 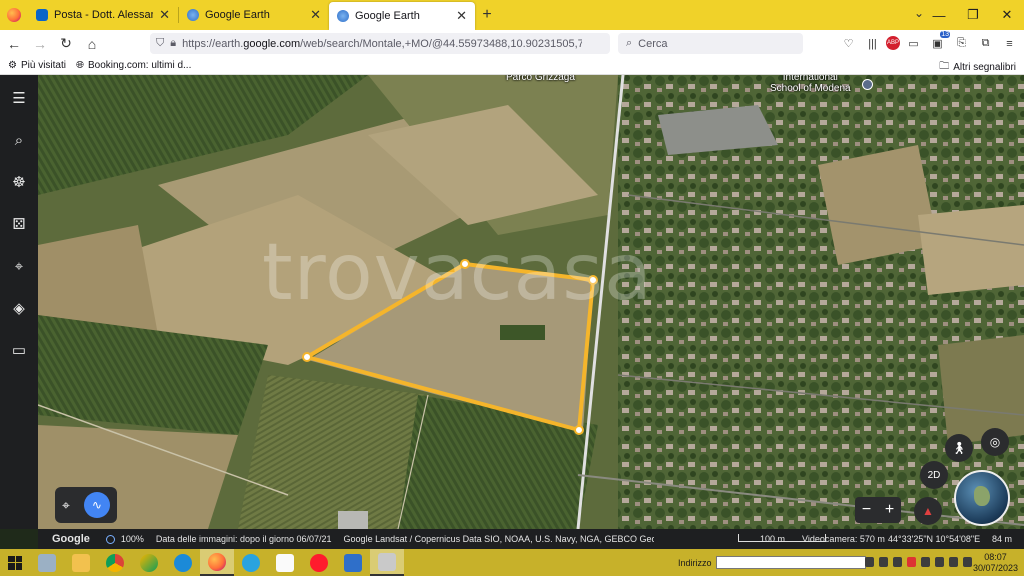 I want to click on park-label: Parco Grizzaga, so click(x=540, y=79).